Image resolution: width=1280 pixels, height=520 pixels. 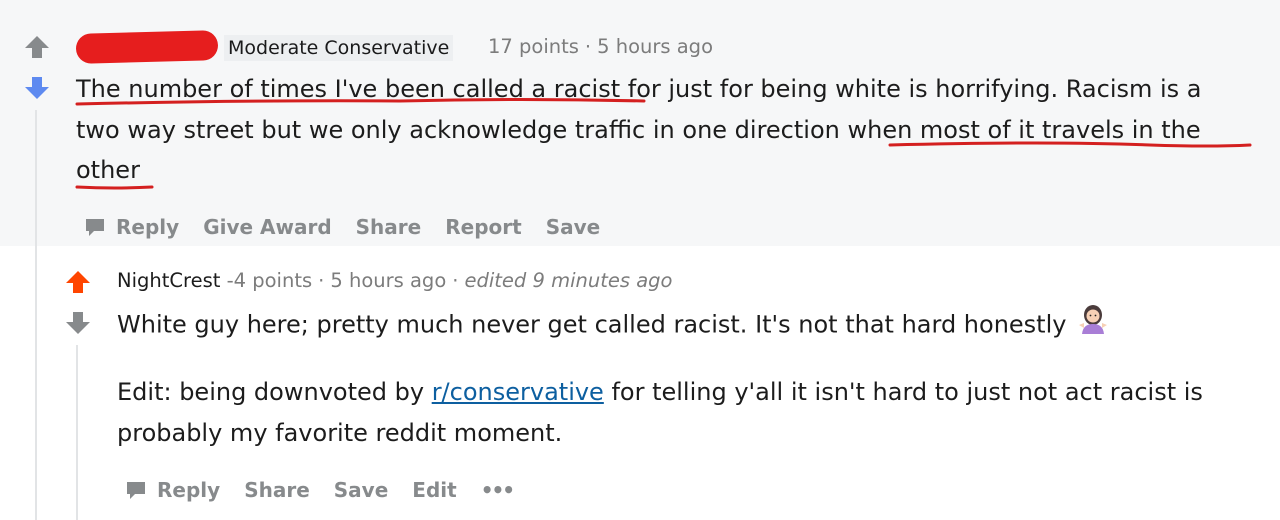 What do you see at coordinates (483, 227) in the screenshot?
I see `report-button: Report` at bounding box center [483, 227].